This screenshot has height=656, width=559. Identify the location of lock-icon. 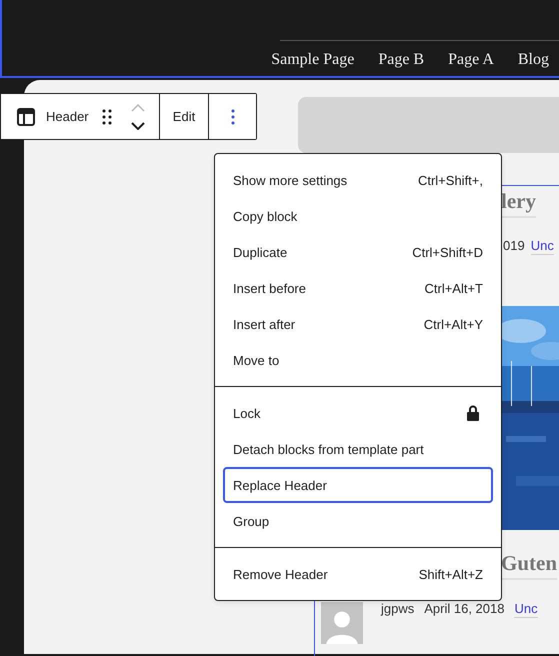
(473, 413).